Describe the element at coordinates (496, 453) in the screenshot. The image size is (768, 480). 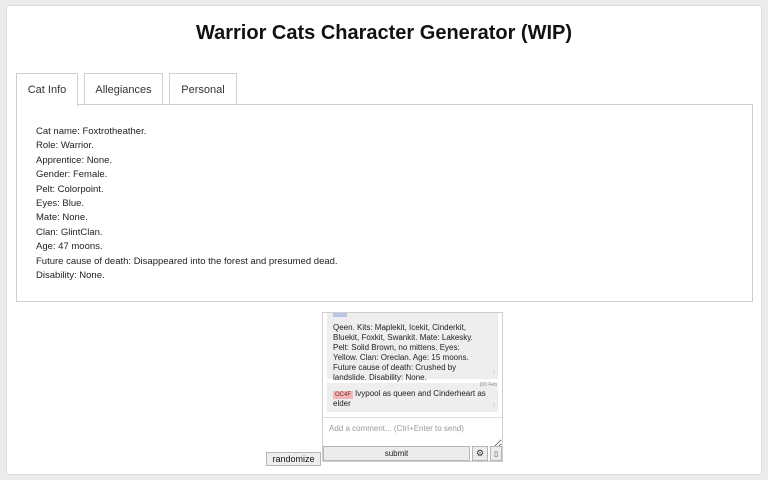
I see `lock-icon: ▯` at that location.